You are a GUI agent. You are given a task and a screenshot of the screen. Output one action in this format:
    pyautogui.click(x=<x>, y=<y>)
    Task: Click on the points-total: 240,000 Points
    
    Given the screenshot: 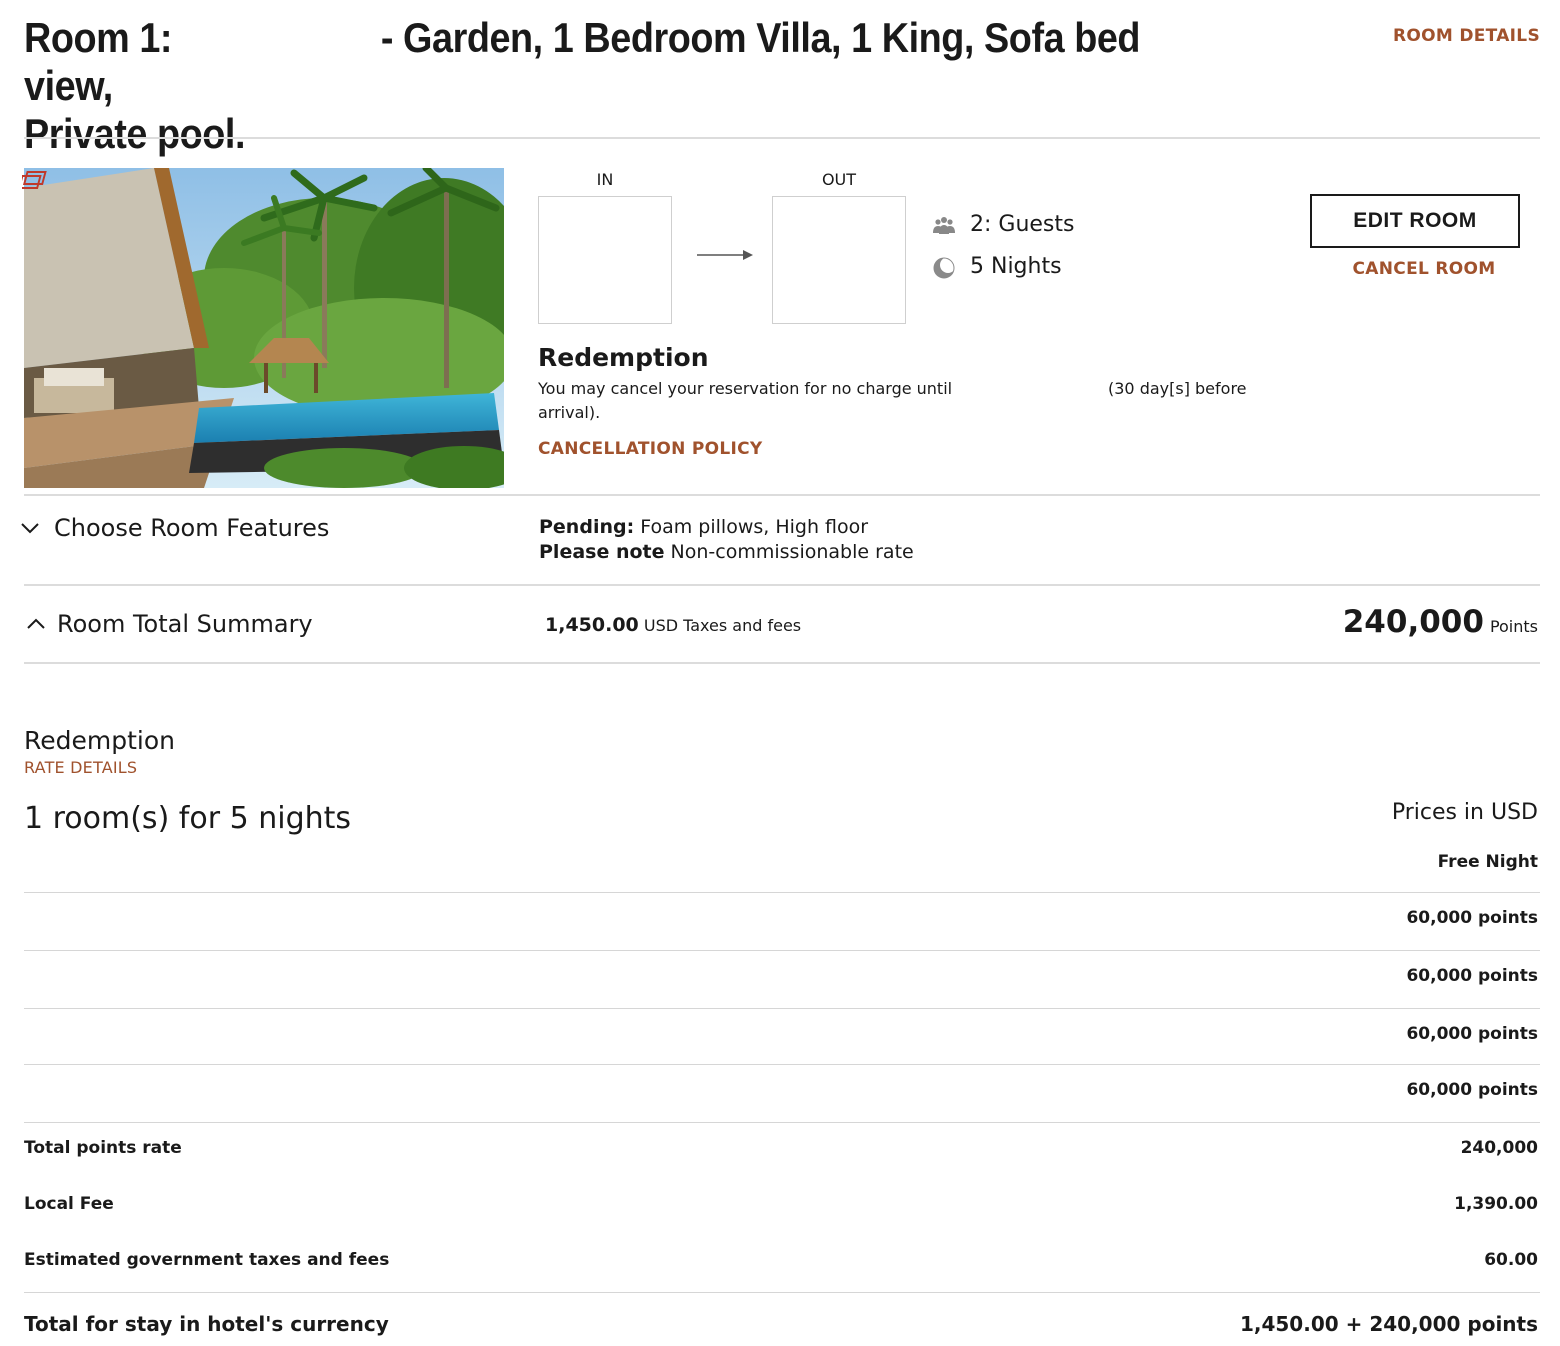 What is the action you would take?
    pyautogui.click(x=1440, y=622)
    